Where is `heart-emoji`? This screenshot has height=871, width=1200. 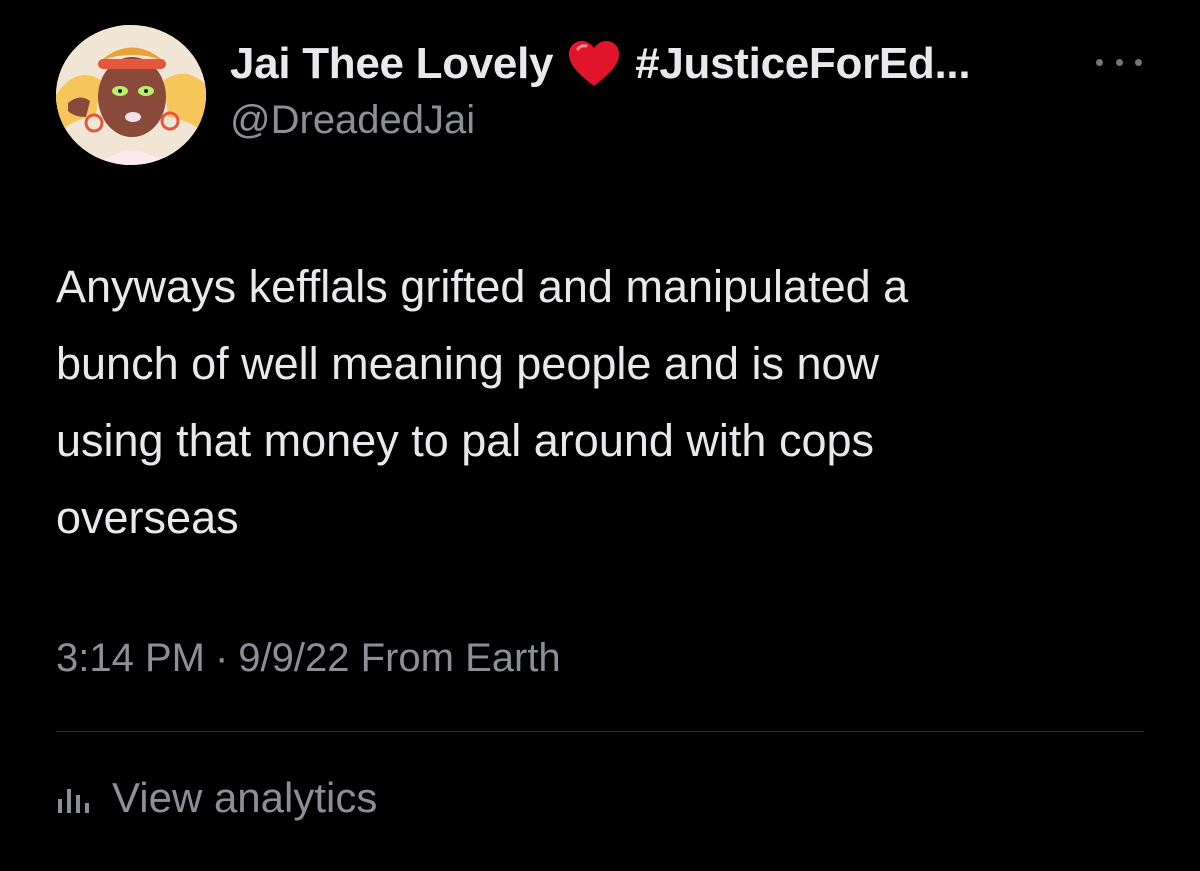 heart-emoji is located at coordinates (594, 64).